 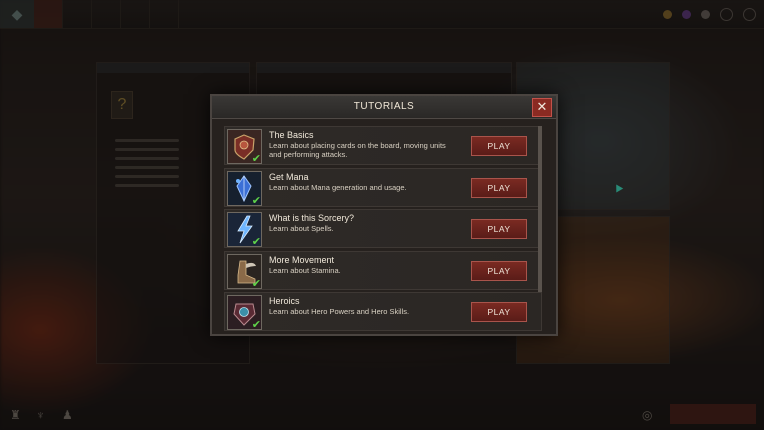 I want to click on mana-crystal-icon: ✔, so click(x=244, y=188).